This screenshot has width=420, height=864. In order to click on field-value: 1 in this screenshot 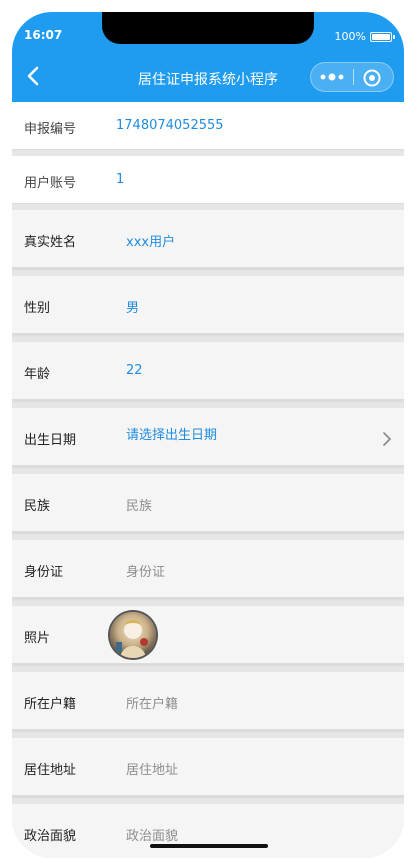, I will do `click(120, 179)`.